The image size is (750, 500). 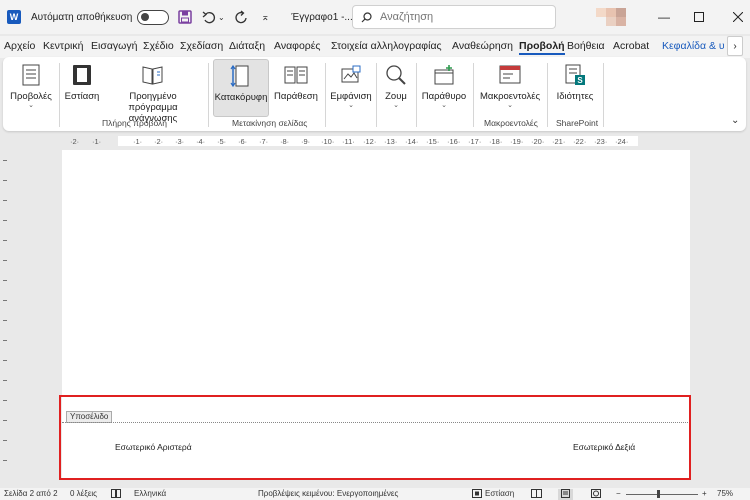 I want to click on undo-icon, so click(x=209, y=17).